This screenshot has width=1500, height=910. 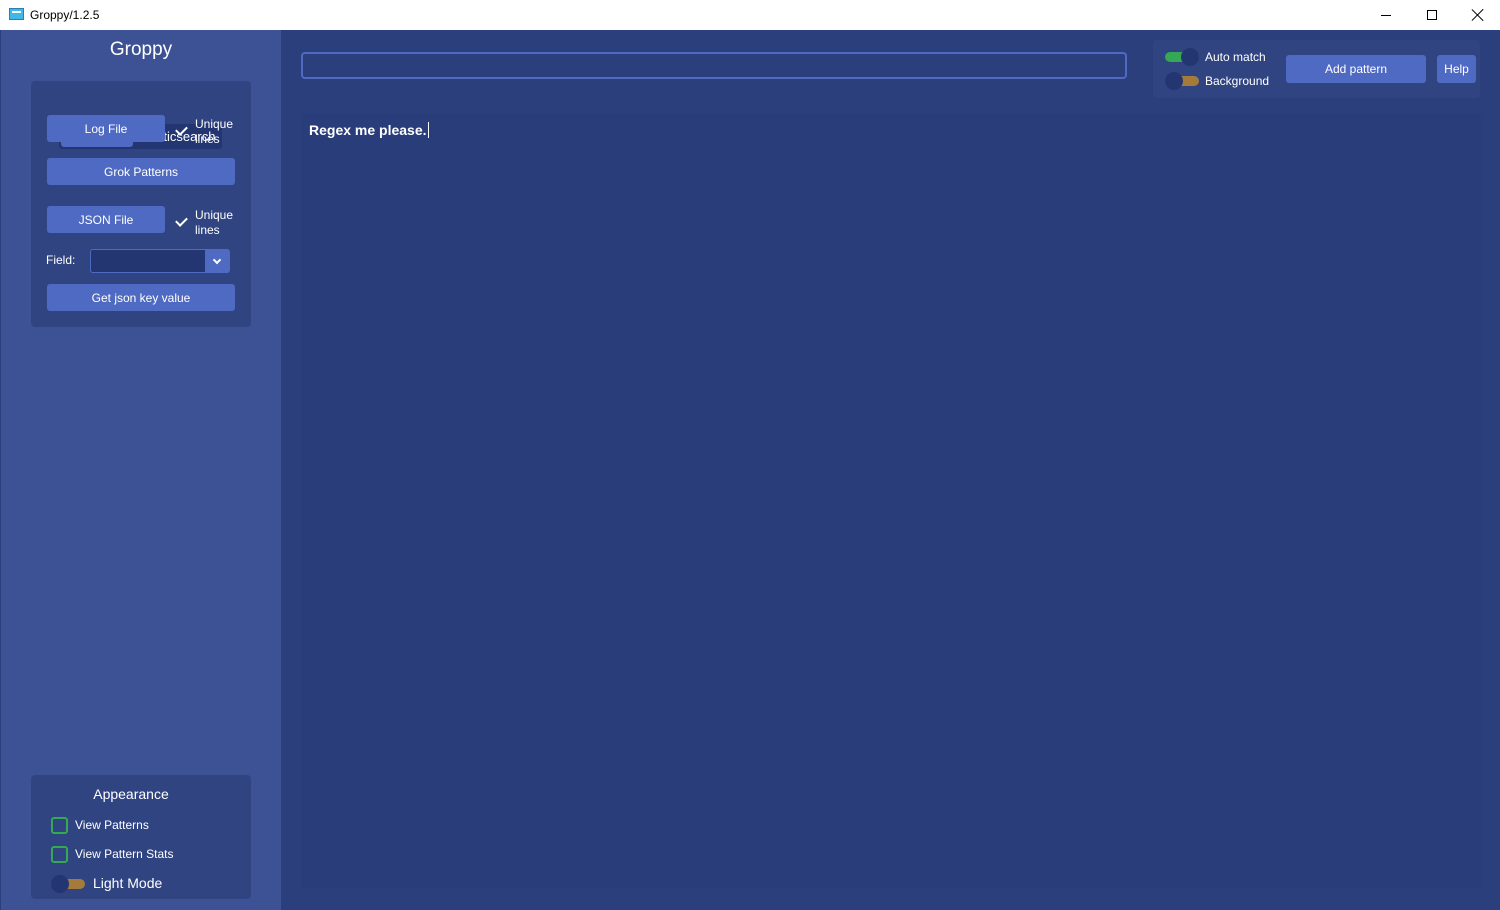 I want to click on json-file-button: JSON File, so click(x=106, y=219).